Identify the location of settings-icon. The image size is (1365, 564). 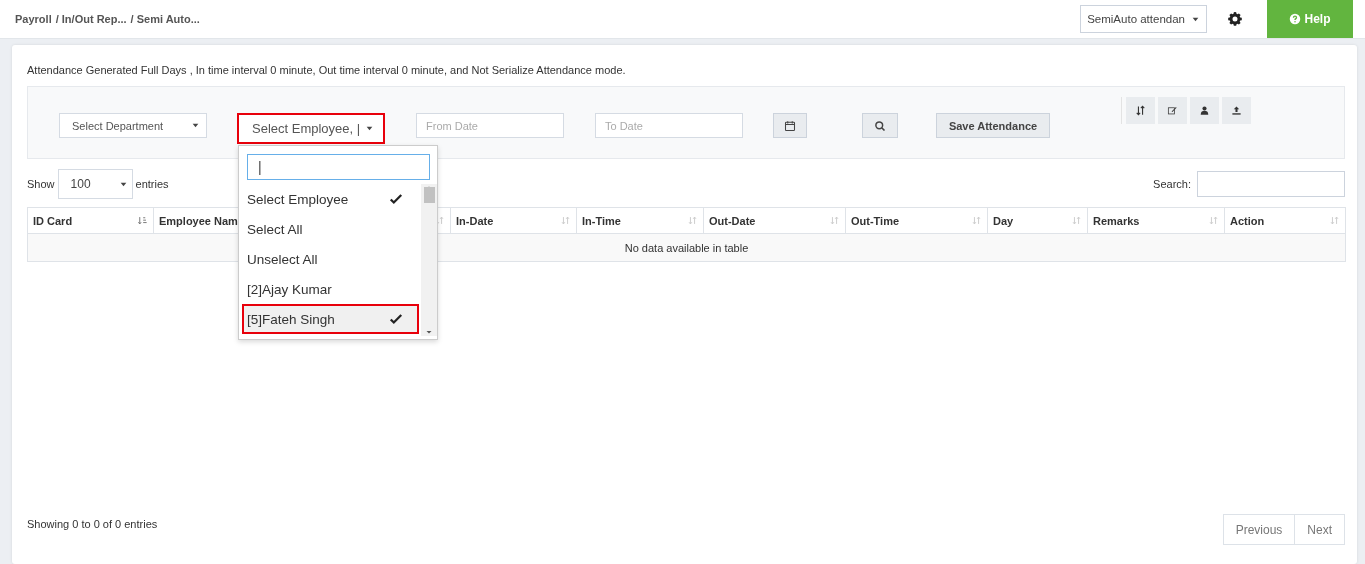
(1235, 19).